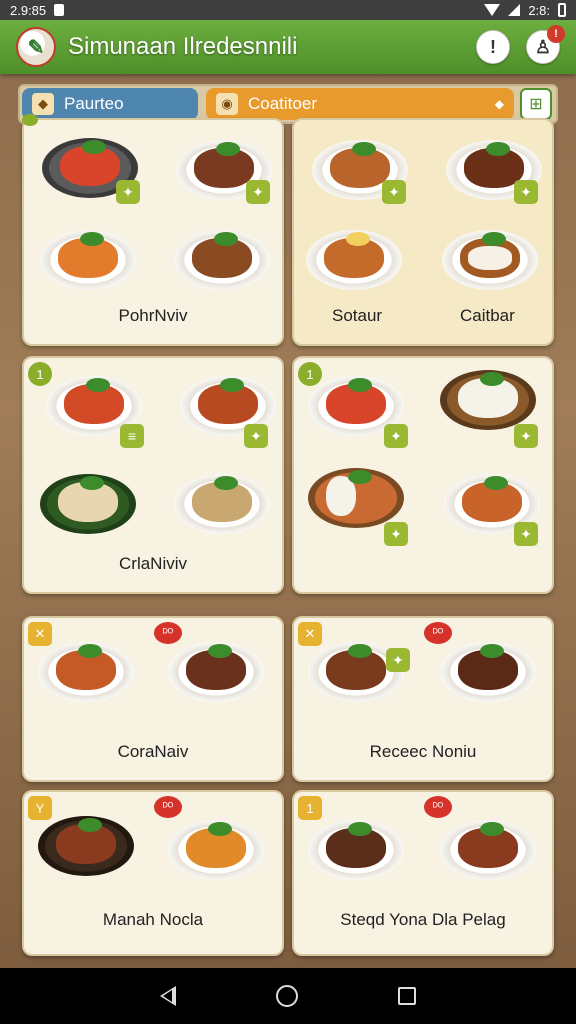 This screenshot has height=1024, width=576. I want to click on exclamation-icon: !, so click(493, 46).